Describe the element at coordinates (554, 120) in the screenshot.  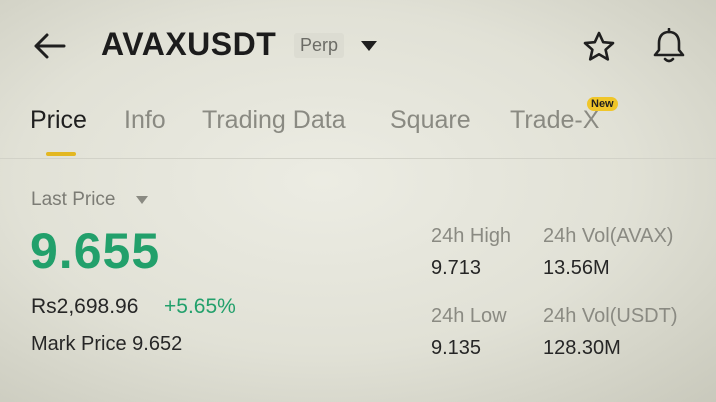
I see `tab-trade-x: Trade-X` at that location.